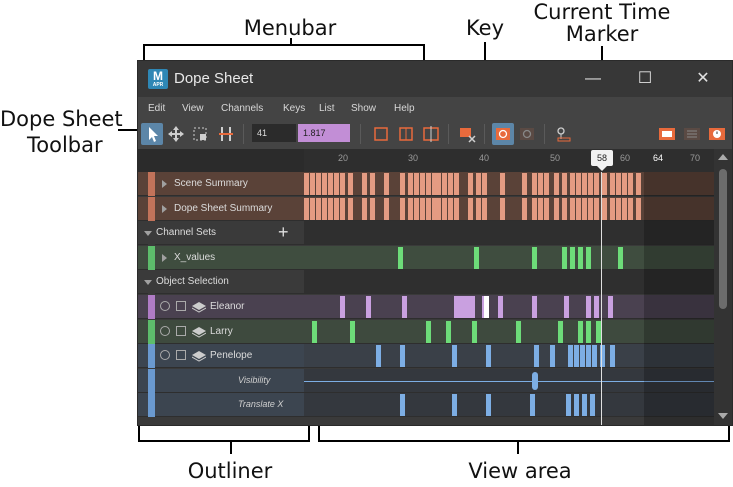 The height and width of the screenshot is (487, 733). What do you see at coordinates (156, 108) in the screenshot?
I see `menu-edit: Edit` at bounding box center [156, 108].